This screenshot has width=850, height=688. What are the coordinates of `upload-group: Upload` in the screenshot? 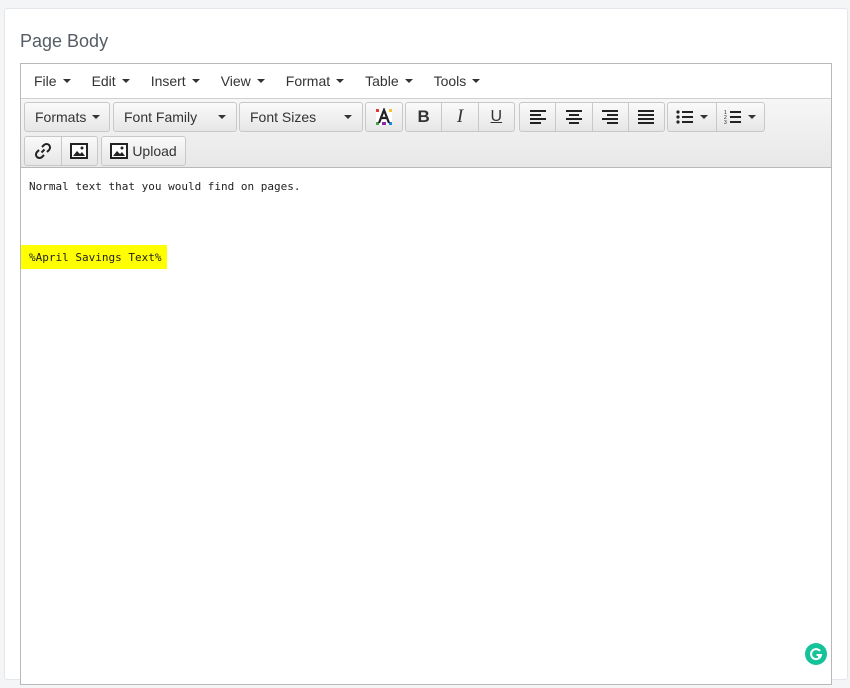 It's located at (143, 151).